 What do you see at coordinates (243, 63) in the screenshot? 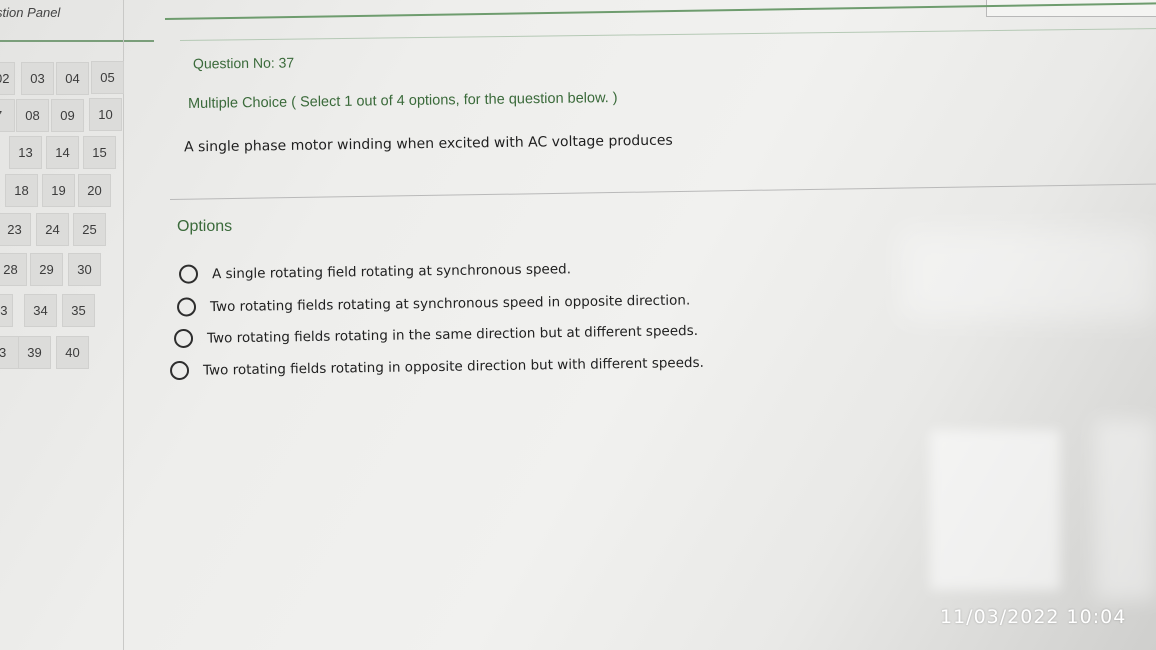
I see `question-number-title: Question No: 37` at bounding box center [243, 63].